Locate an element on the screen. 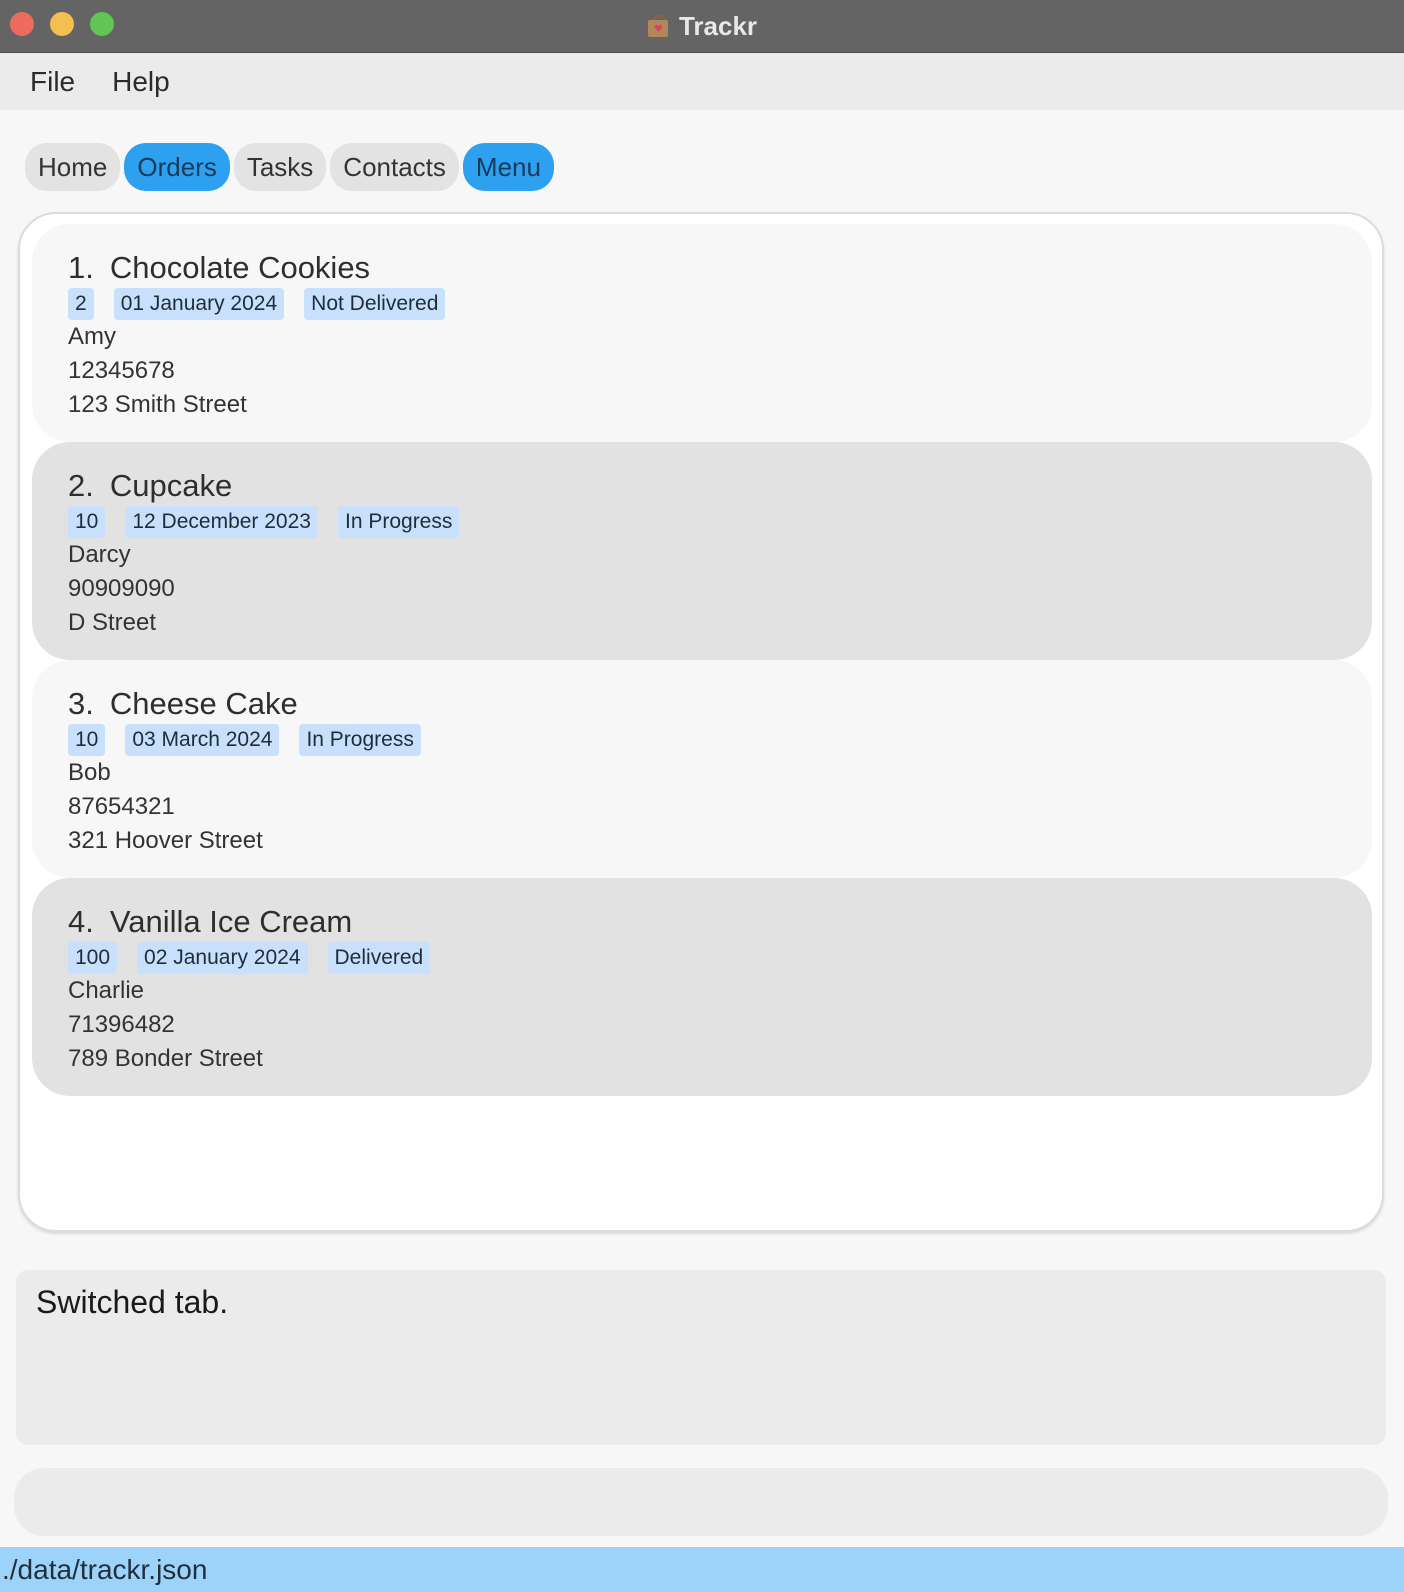 This screenshot has width=1404, height=1592. order-title: 3. Cheese Cake is located at coordinates (720, 704).